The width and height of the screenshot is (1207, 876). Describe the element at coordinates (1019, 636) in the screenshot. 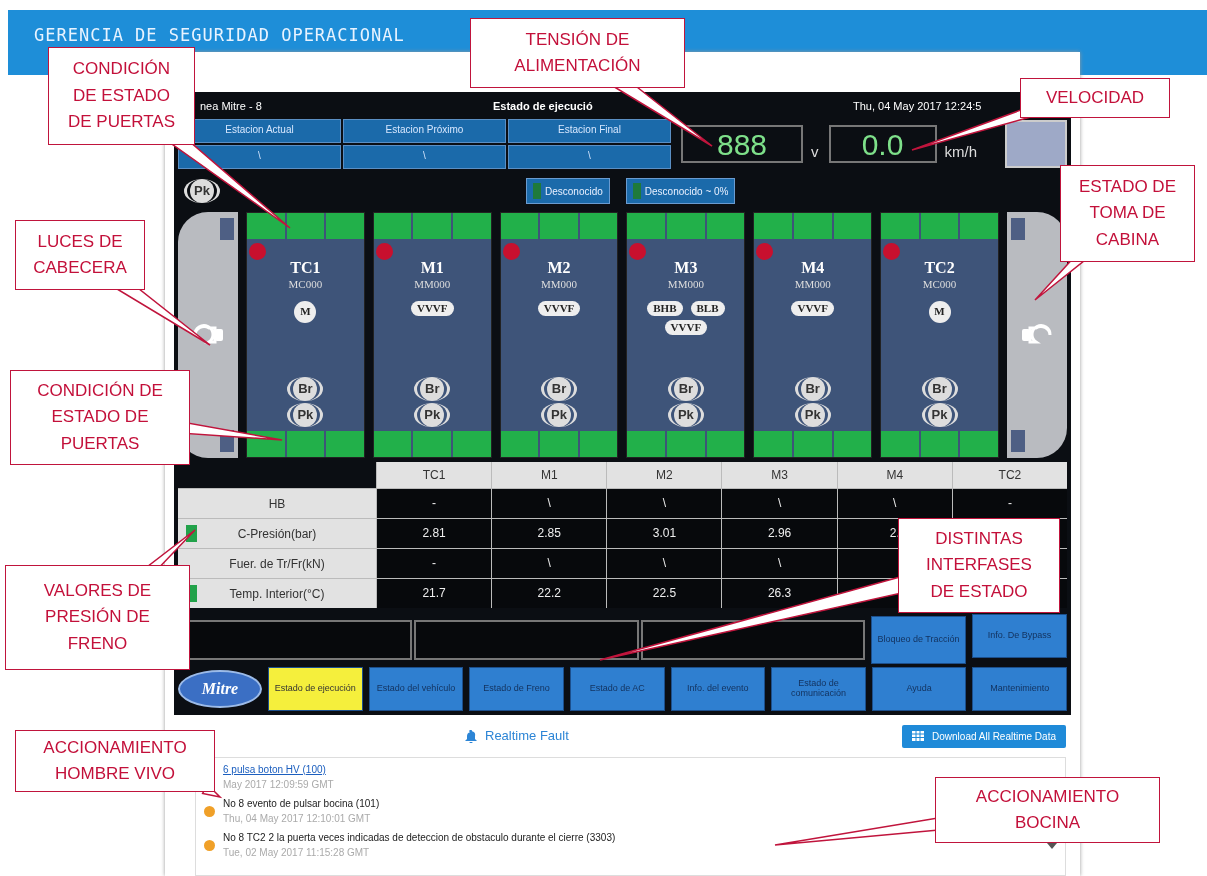

I see `side-button: Info. De Bypass` at that location.